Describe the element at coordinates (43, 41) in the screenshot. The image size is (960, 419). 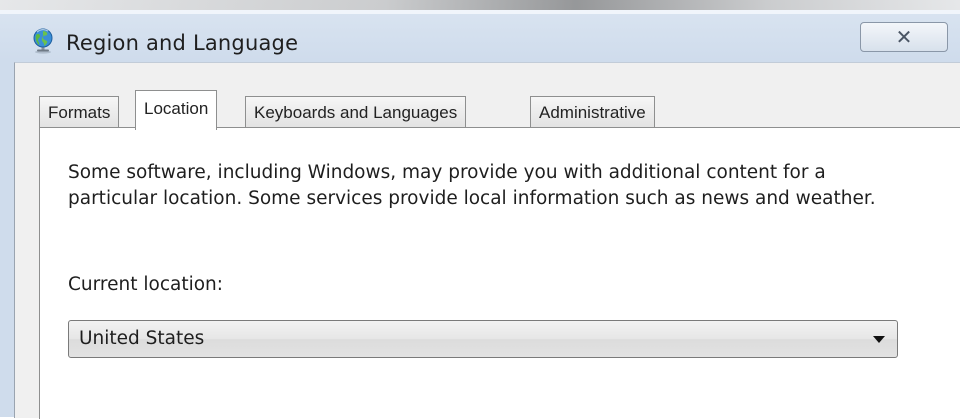
I see `globe-icon` at that location.